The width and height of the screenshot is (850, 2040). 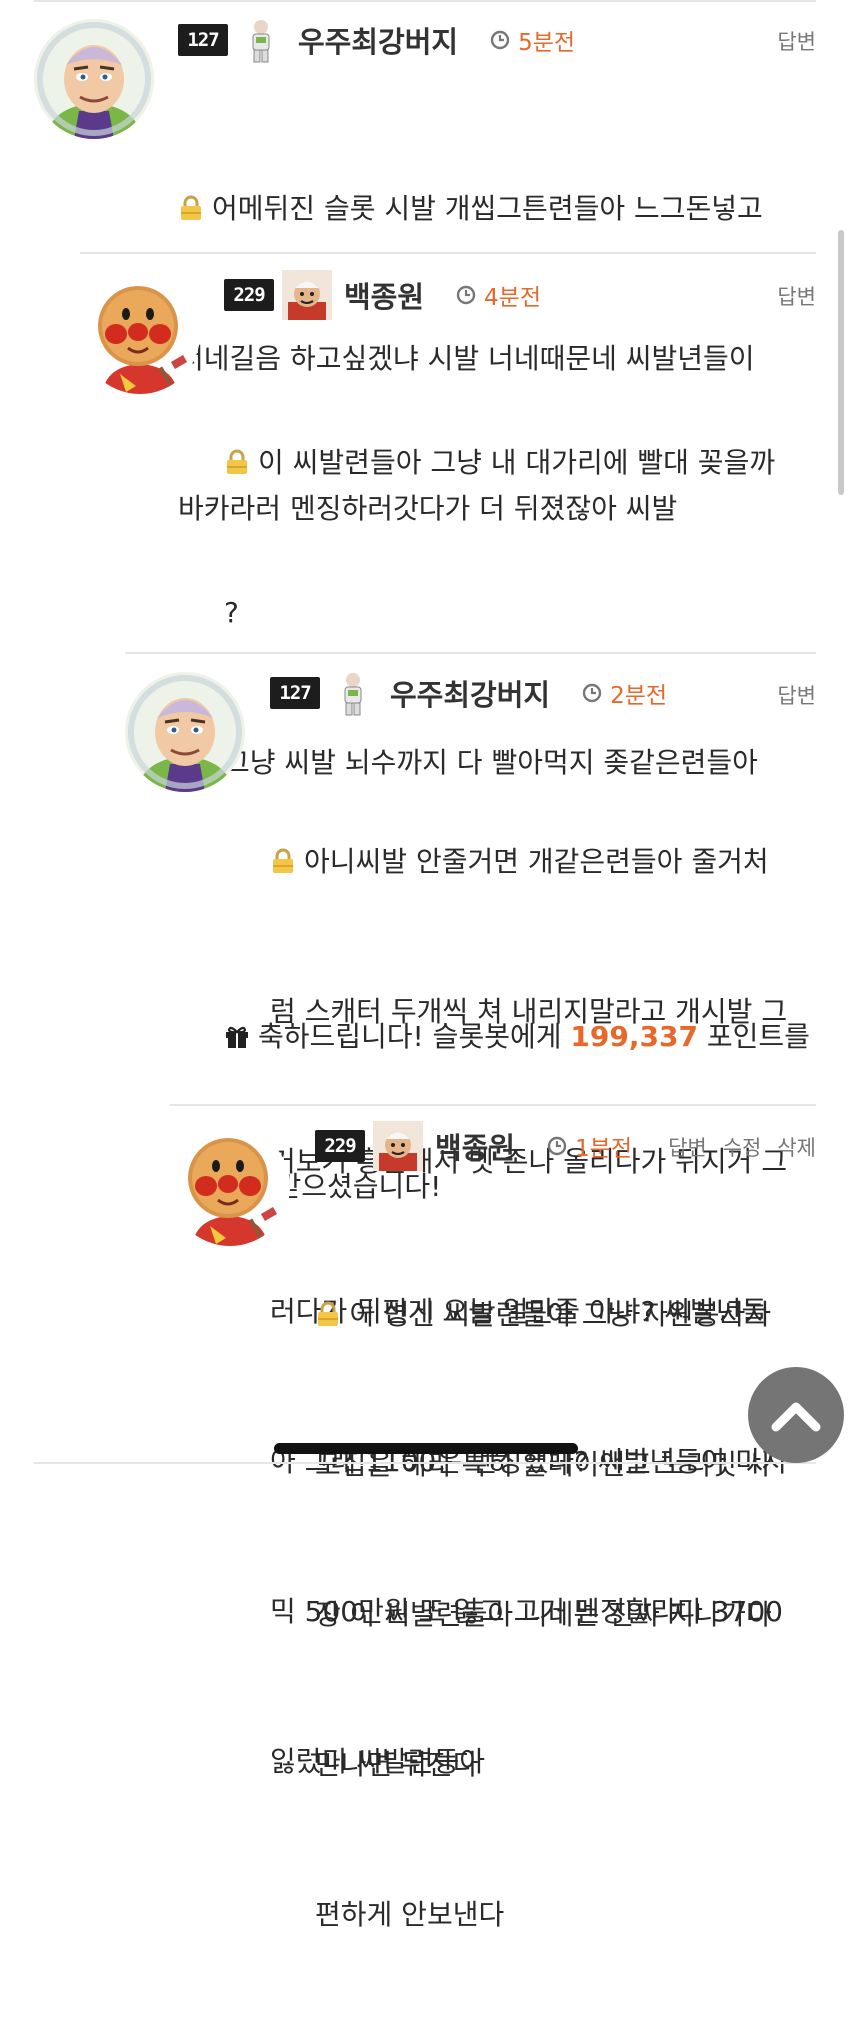 I want to click on delete-button: 삭제, so click(x=796, y=1147).